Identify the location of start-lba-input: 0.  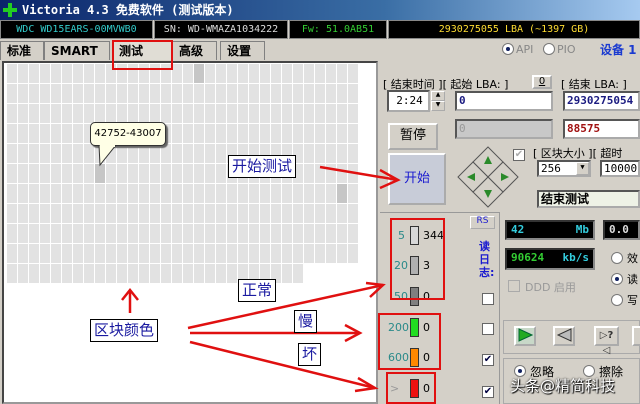
(504, 101).